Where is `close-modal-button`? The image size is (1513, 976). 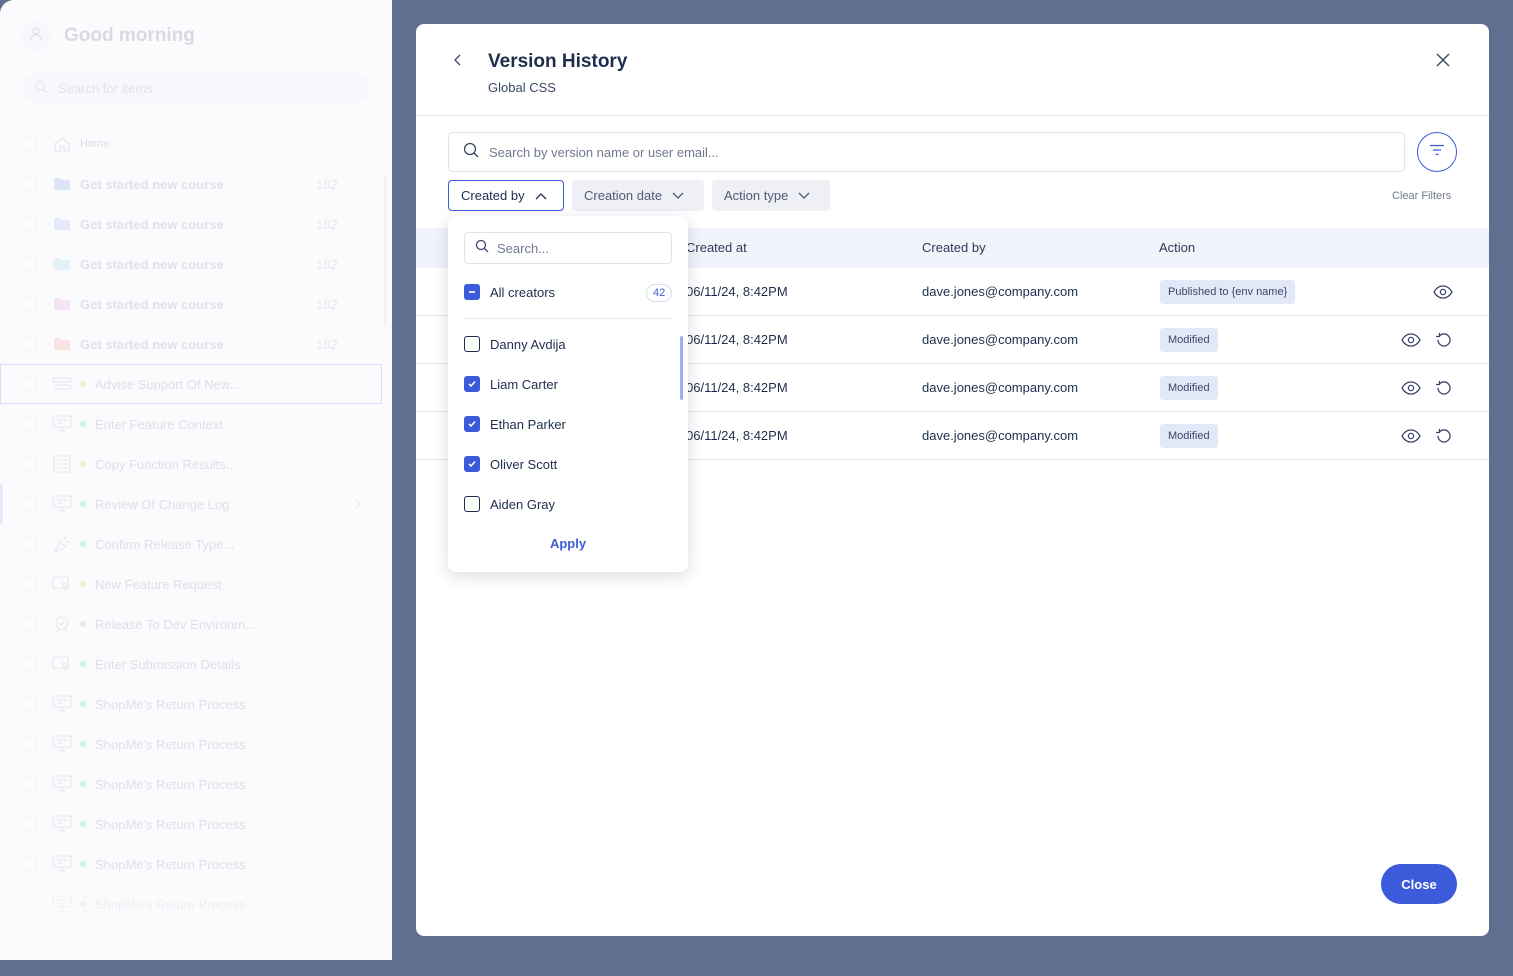
close-modal-button is located at coordinates (1443, 62).